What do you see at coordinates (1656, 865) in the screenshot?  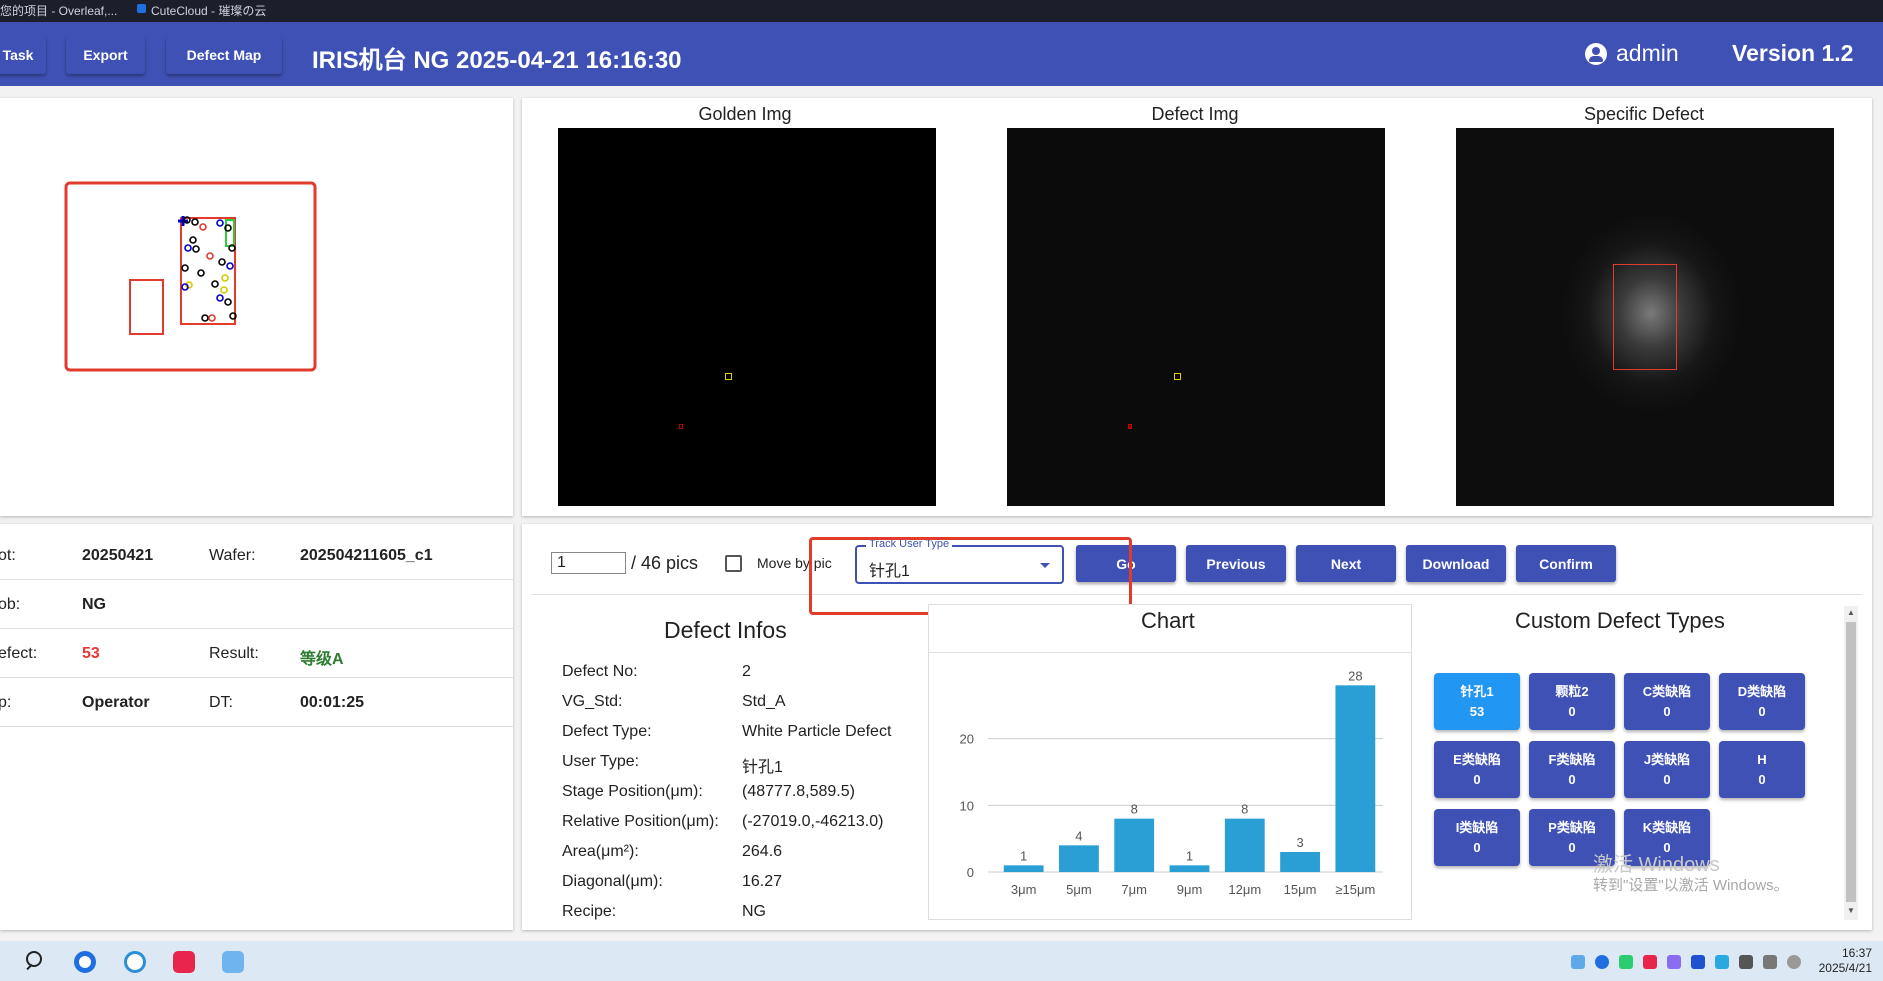 I see `windows-activation-watermark: 激活 Windows` at bounding box center [1656, 865].